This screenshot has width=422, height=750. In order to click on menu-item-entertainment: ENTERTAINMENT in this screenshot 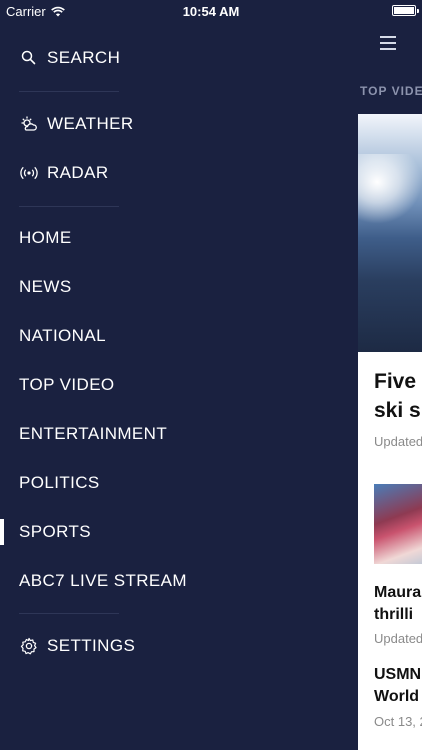, I will do `click(150, 434)`.